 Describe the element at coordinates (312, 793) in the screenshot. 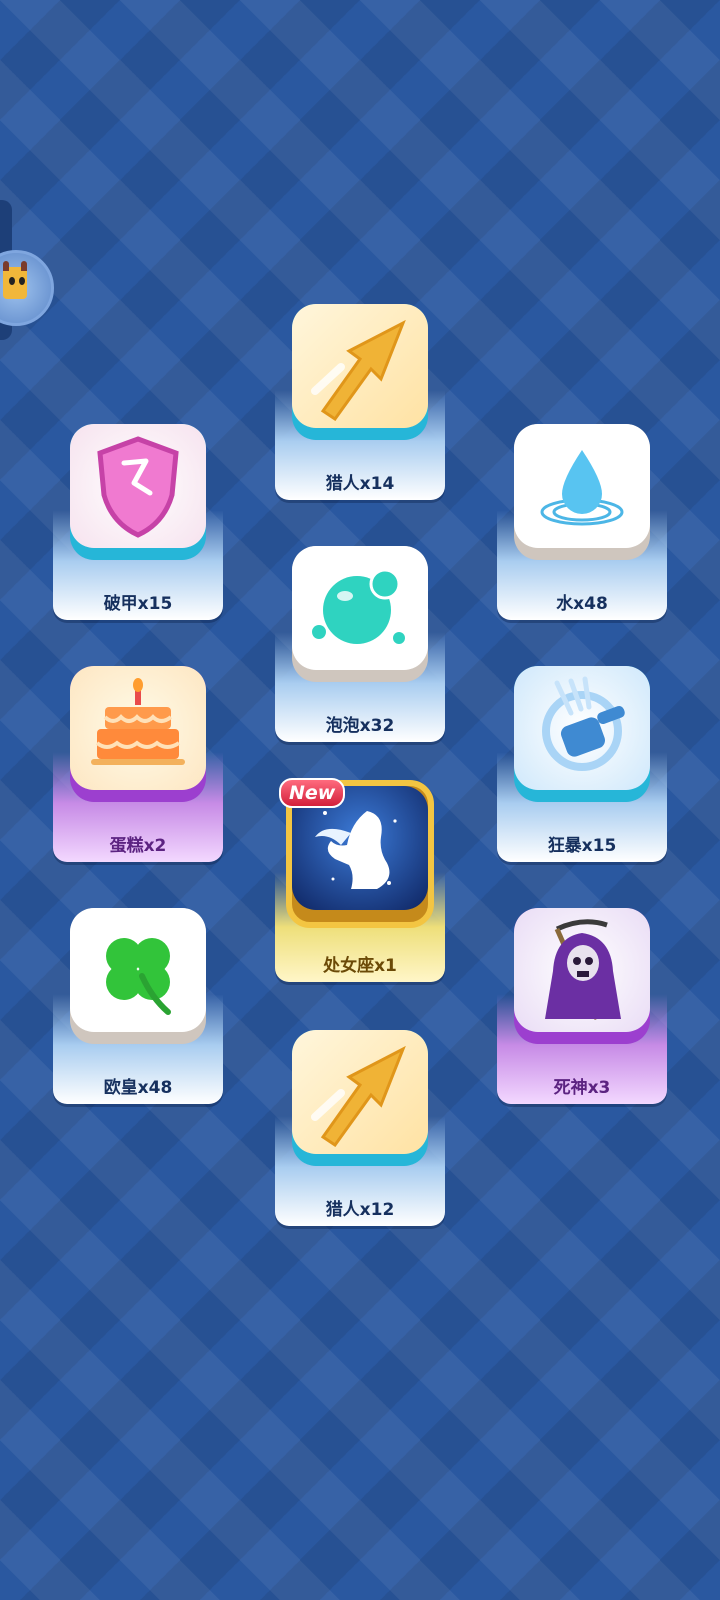

I see `new-badge: New` at that location.